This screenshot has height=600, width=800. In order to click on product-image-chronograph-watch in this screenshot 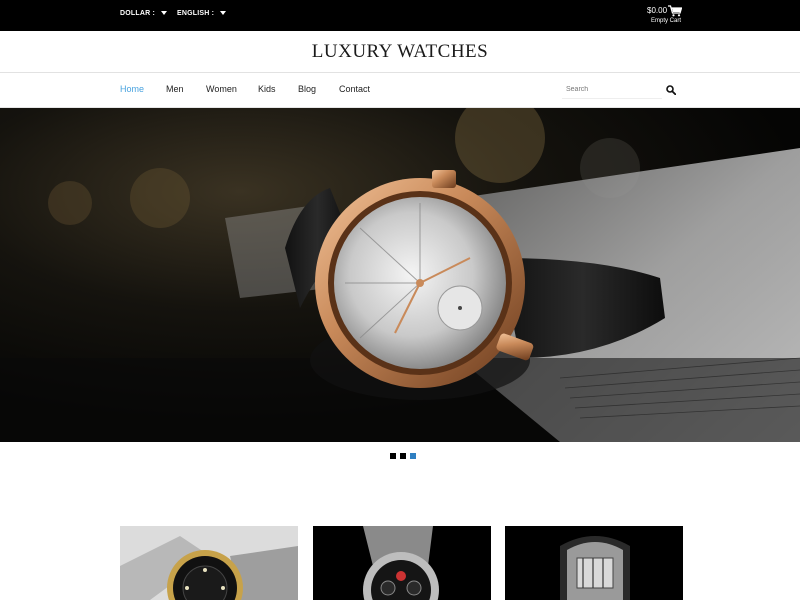, I will do `click(402, 563)`.